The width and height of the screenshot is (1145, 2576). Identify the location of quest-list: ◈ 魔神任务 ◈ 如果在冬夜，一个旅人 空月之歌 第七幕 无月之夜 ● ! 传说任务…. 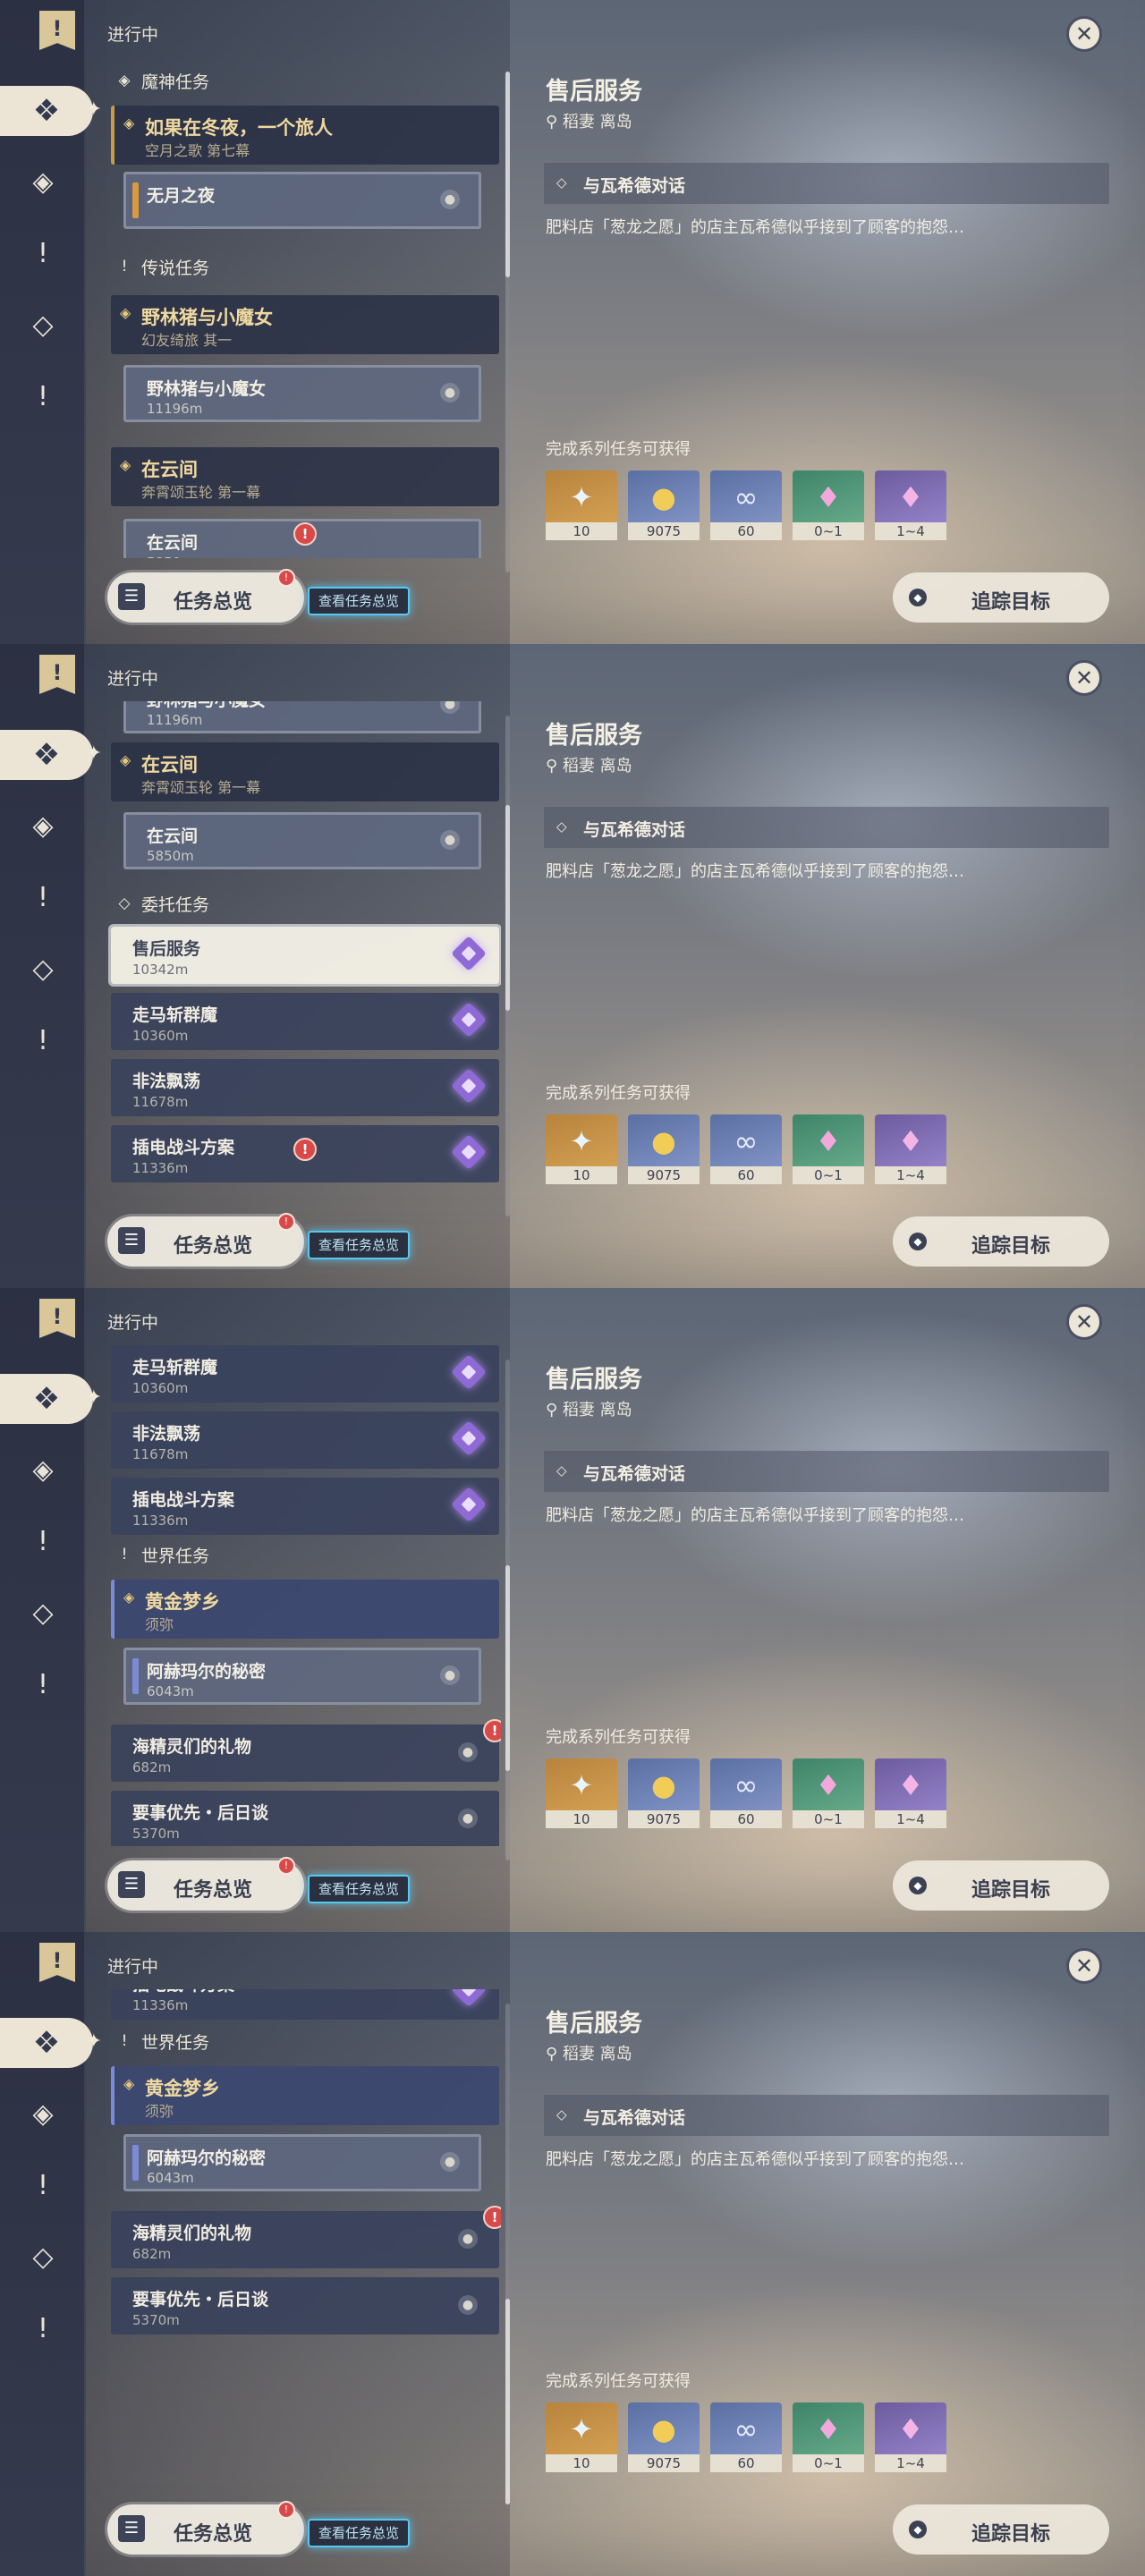
(304, 307).